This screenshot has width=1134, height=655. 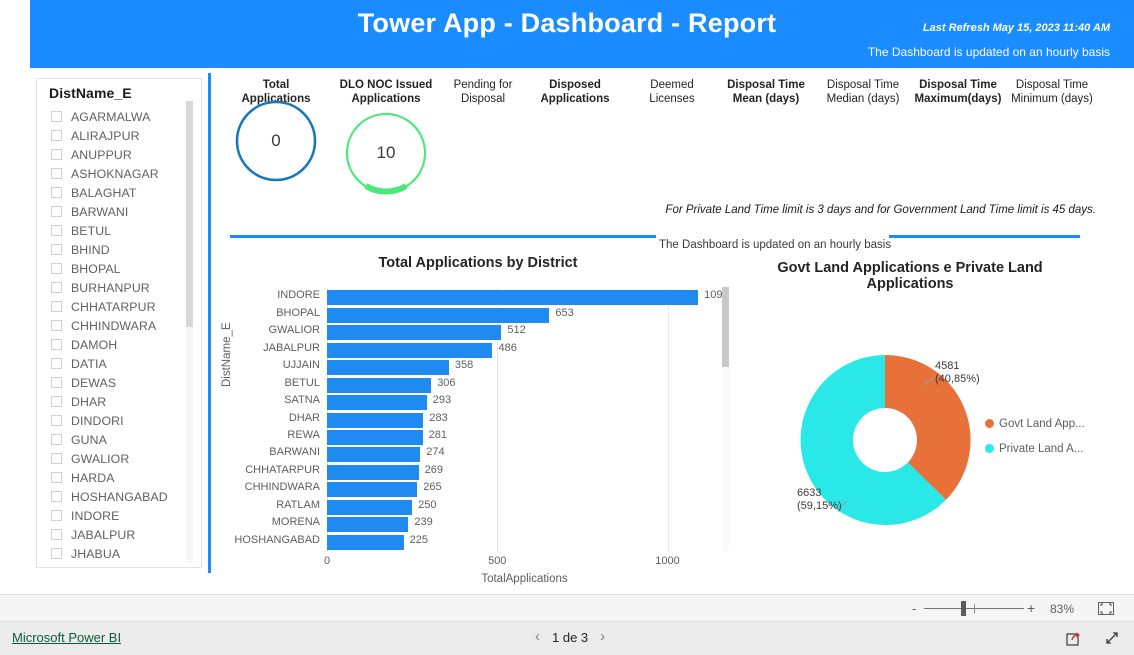 What do you see at coordinates (386, 153) in the screenshot?
I see `kpi-gauge: 10` at bounding box center [386, 153].